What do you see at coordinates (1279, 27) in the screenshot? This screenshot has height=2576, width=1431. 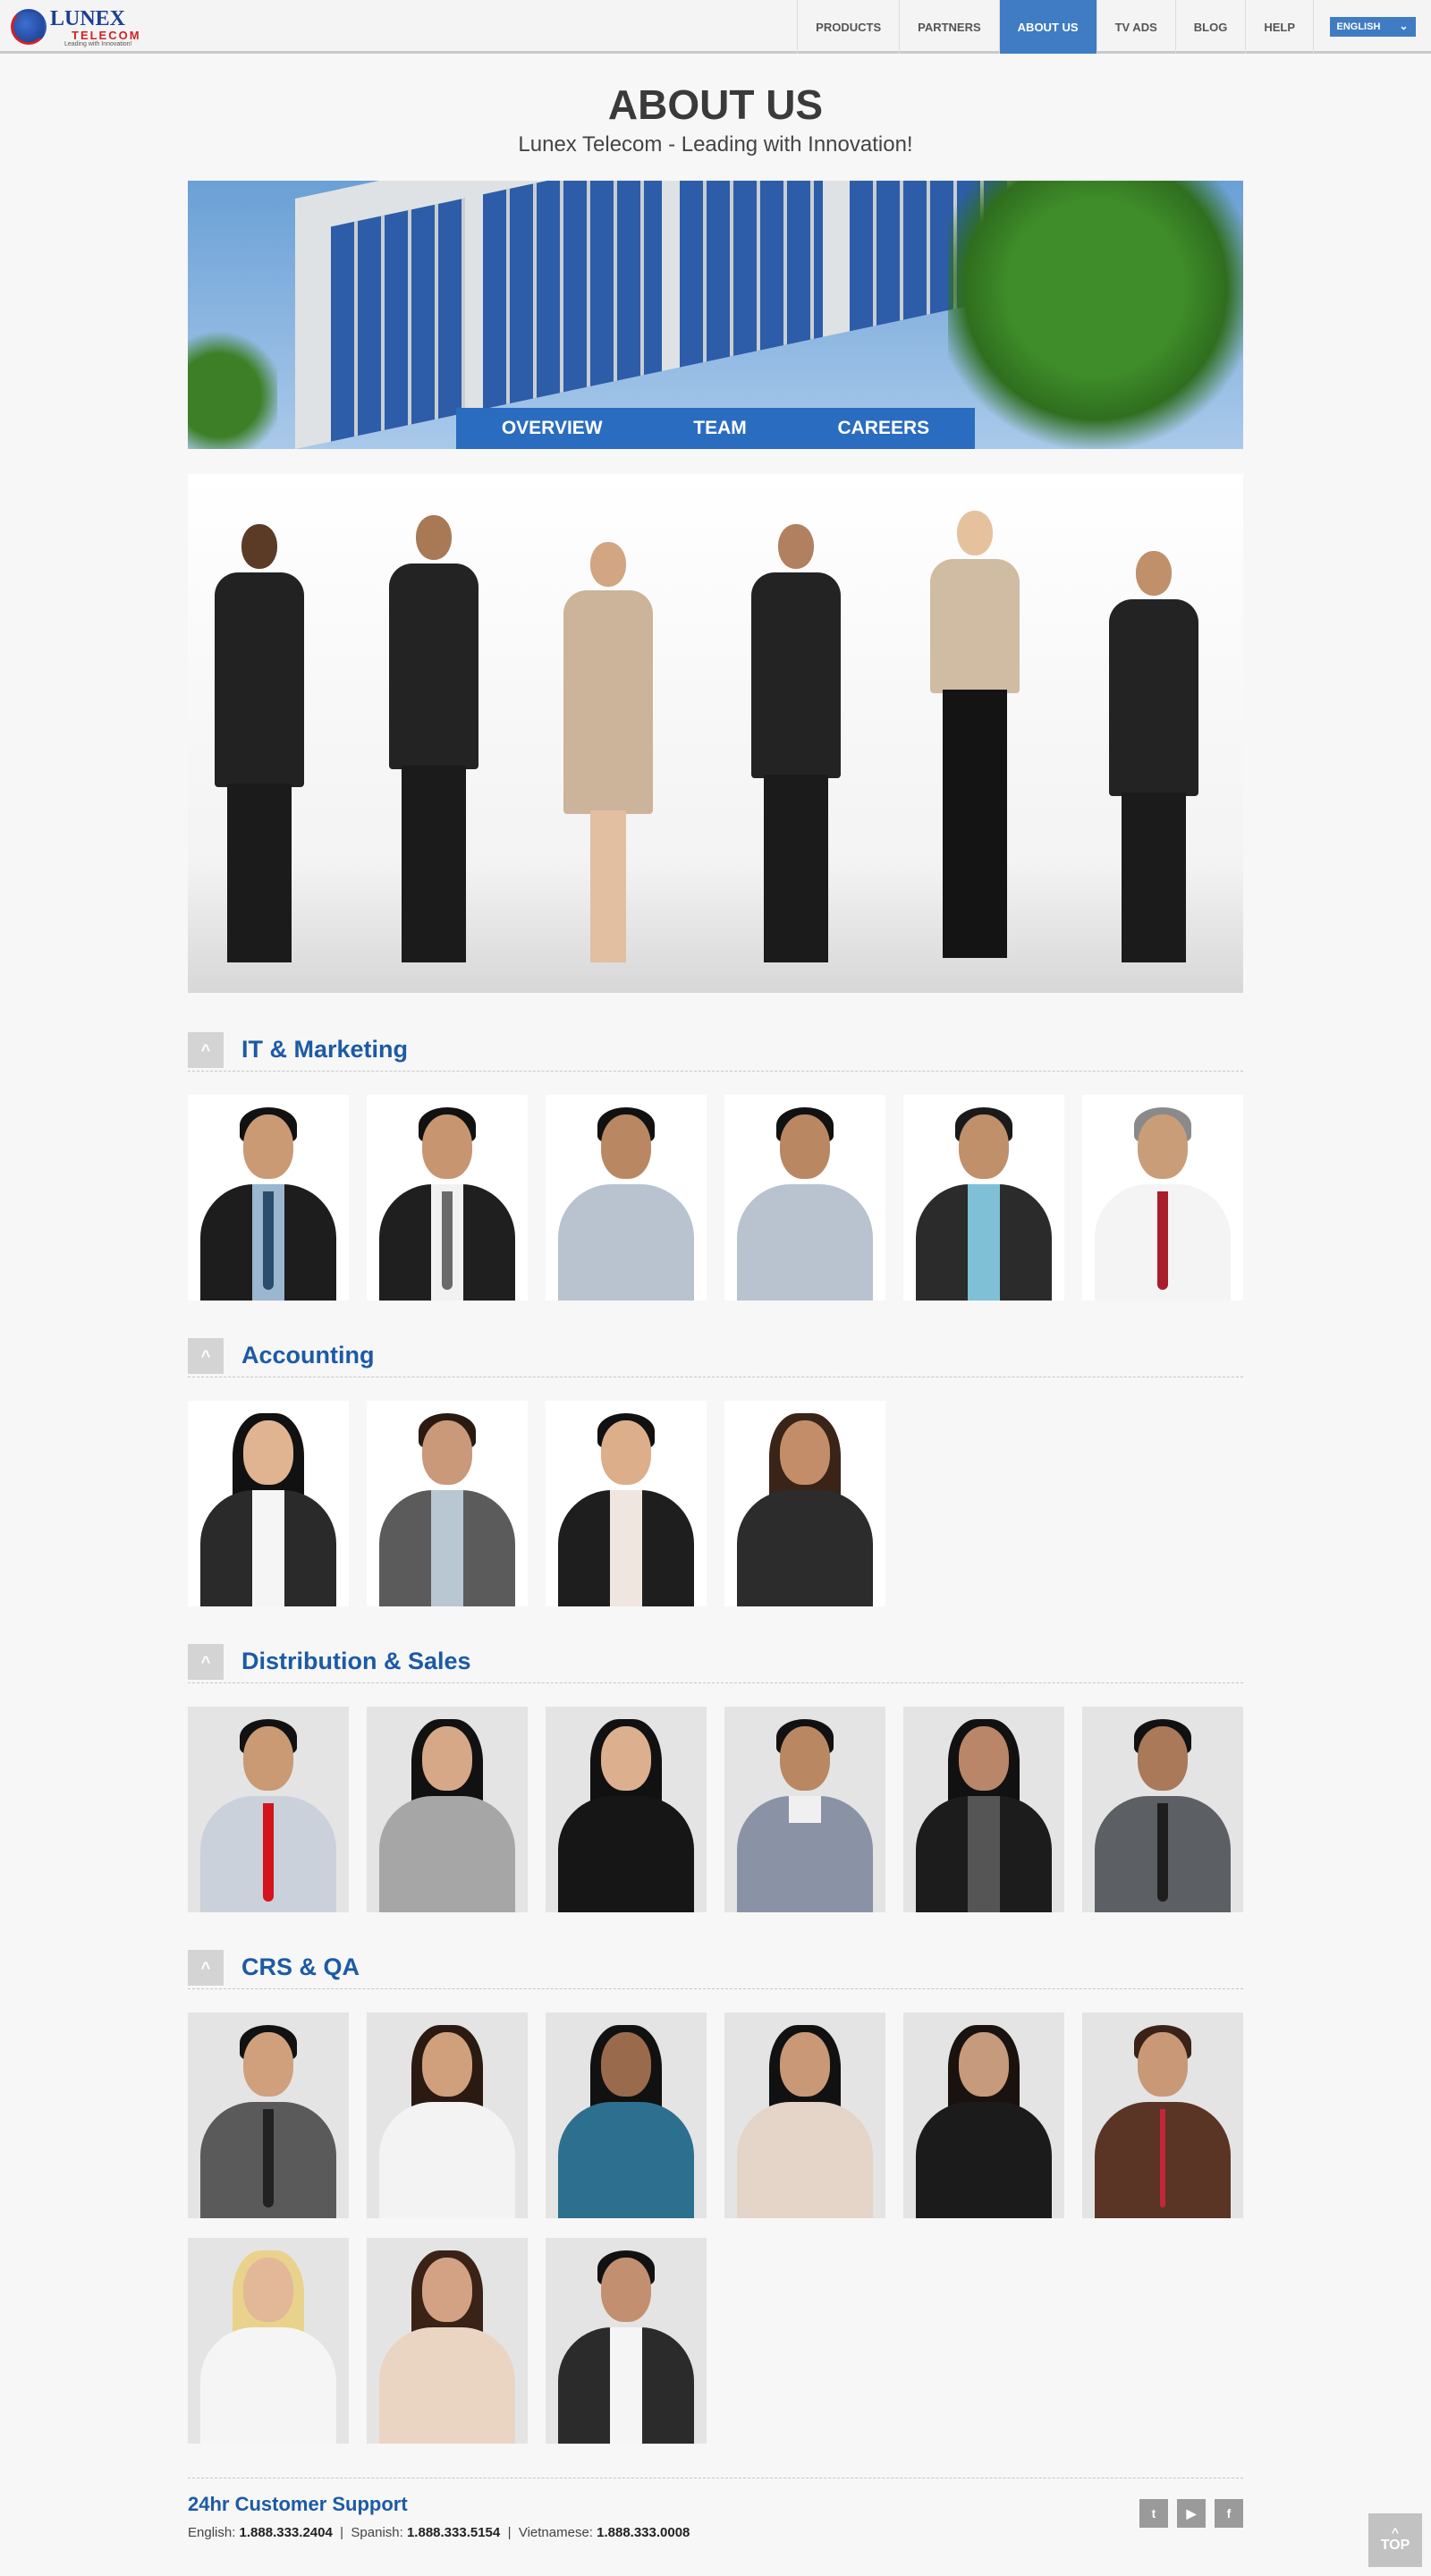 I see `nav-help: HELP` at bounding box center [1279, 27].